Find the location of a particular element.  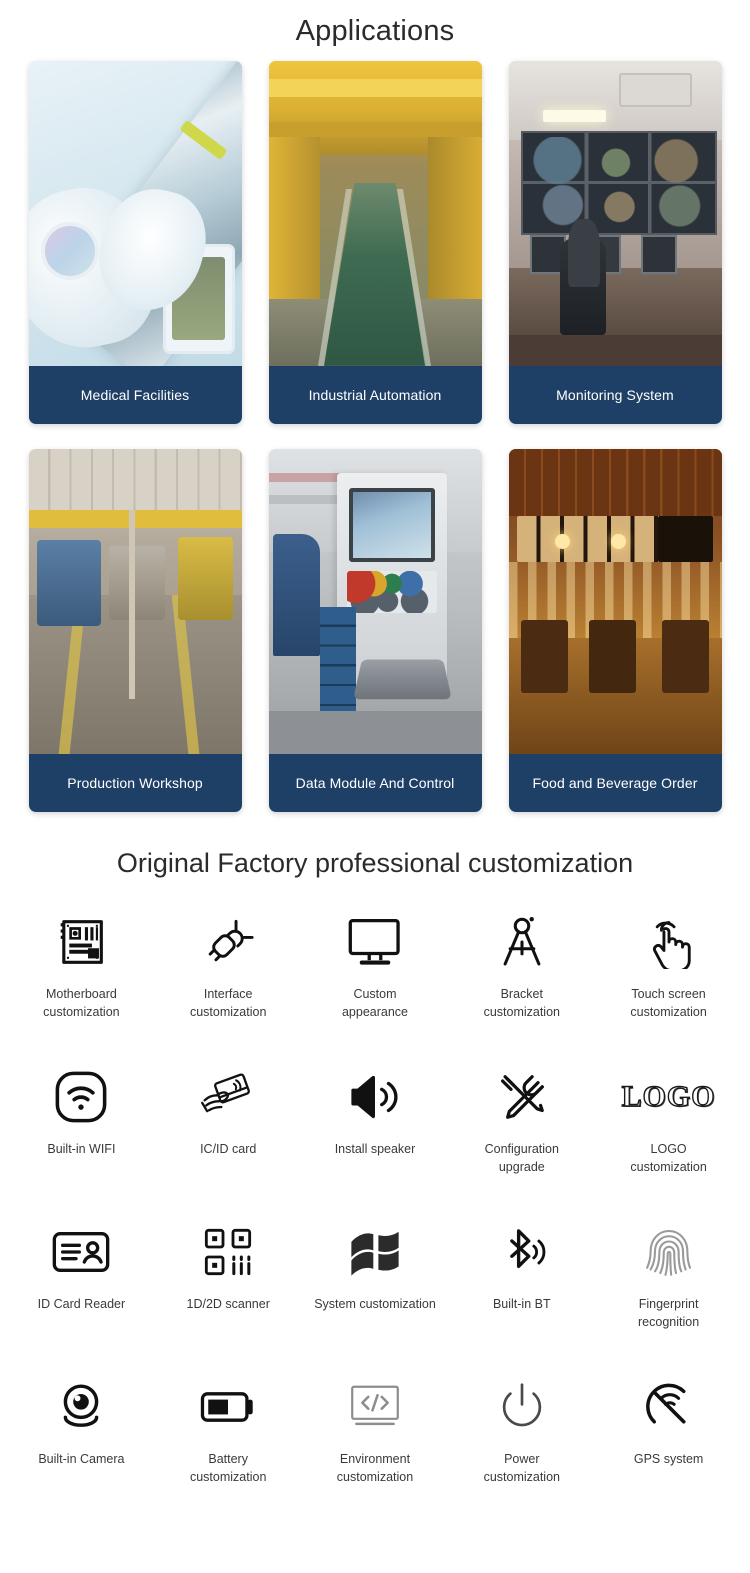

application-card-monitoring-system: Monitoring System is located at coordinates (615, 242).